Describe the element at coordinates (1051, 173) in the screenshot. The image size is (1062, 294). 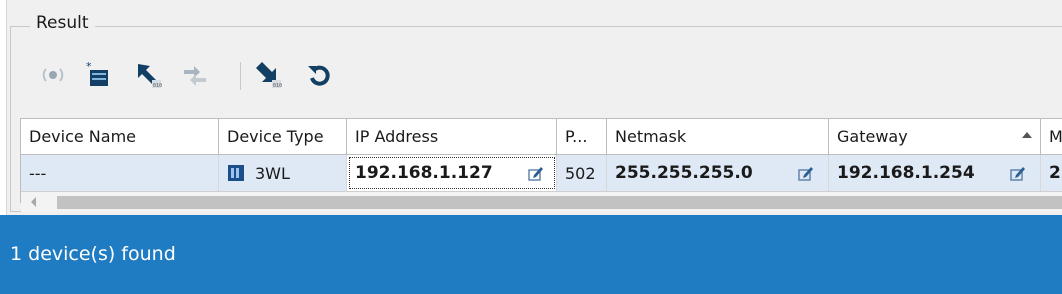
I see `cell-extra: 2` at that location.